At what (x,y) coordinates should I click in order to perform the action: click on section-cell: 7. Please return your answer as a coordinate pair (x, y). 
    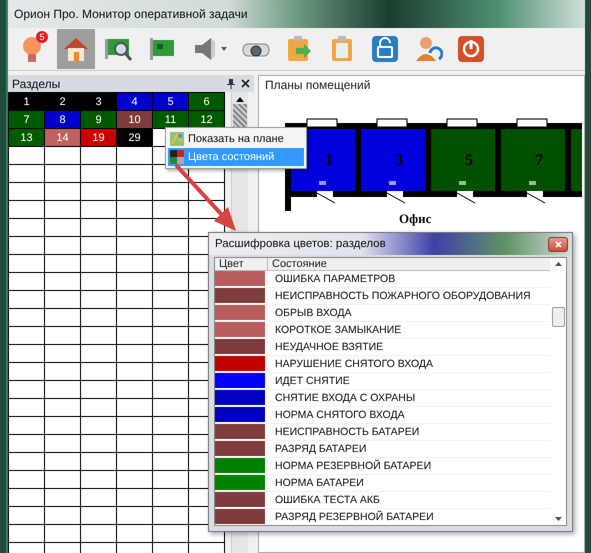
    Looking at the image, I should click on (27, 120).